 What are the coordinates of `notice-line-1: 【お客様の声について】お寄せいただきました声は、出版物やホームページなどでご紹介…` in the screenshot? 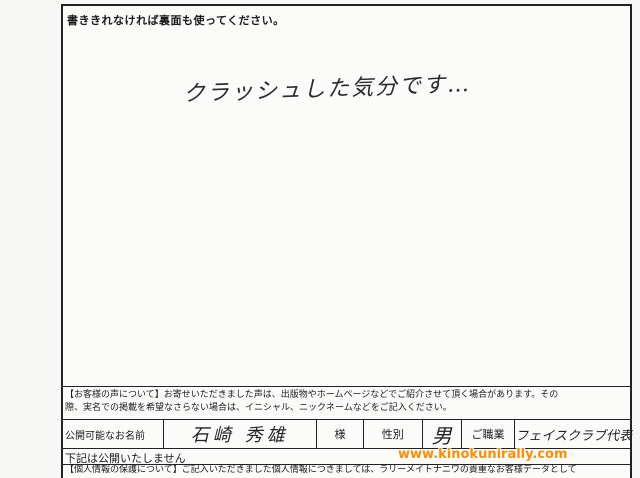 It's located at (312, 395).